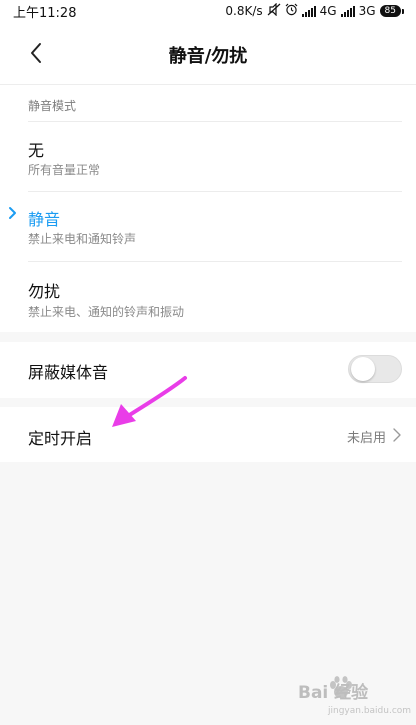 This screenshot has height=725, width=416. What do you see at coordinates (244, 11) in the screenshot?
I see `network-speed: 0.8K/s` at bounding box center [244, 11].